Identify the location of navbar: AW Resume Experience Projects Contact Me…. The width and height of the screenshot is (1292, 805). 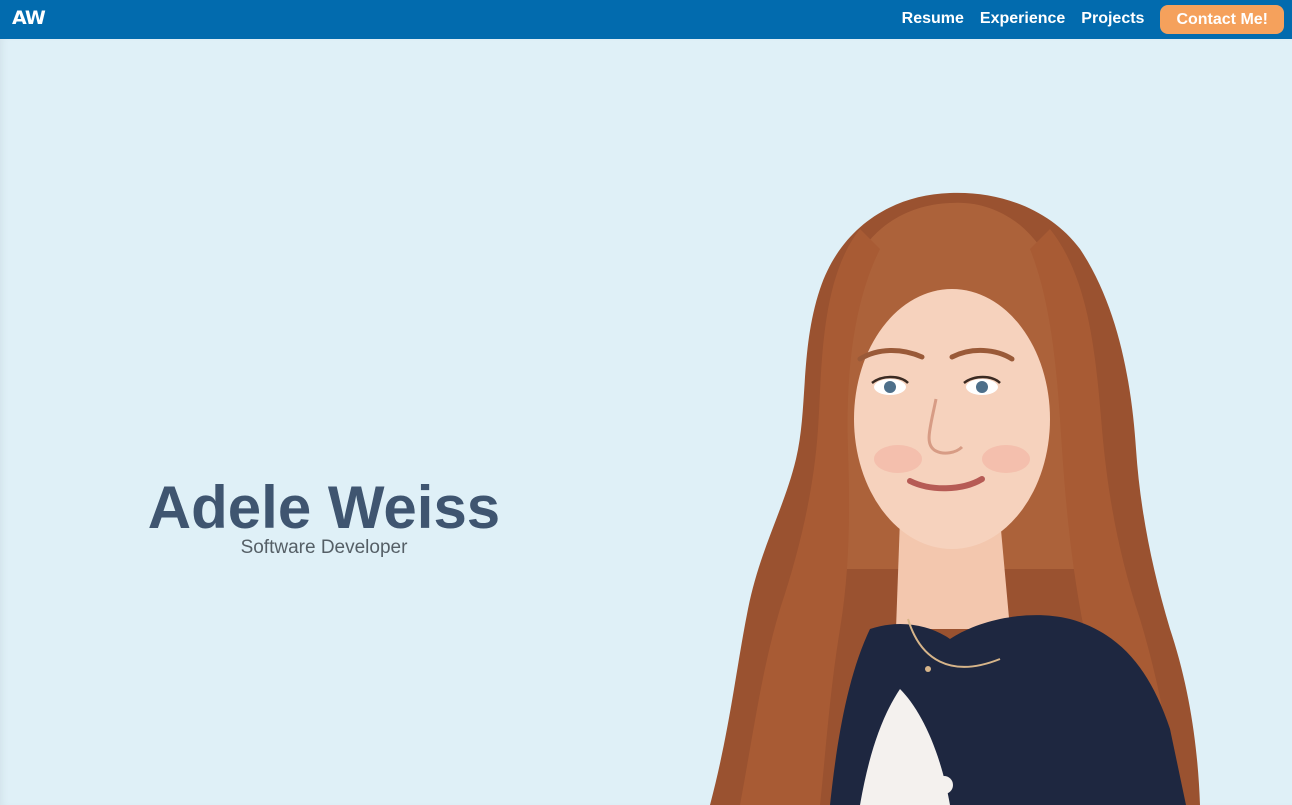
(646, 19).